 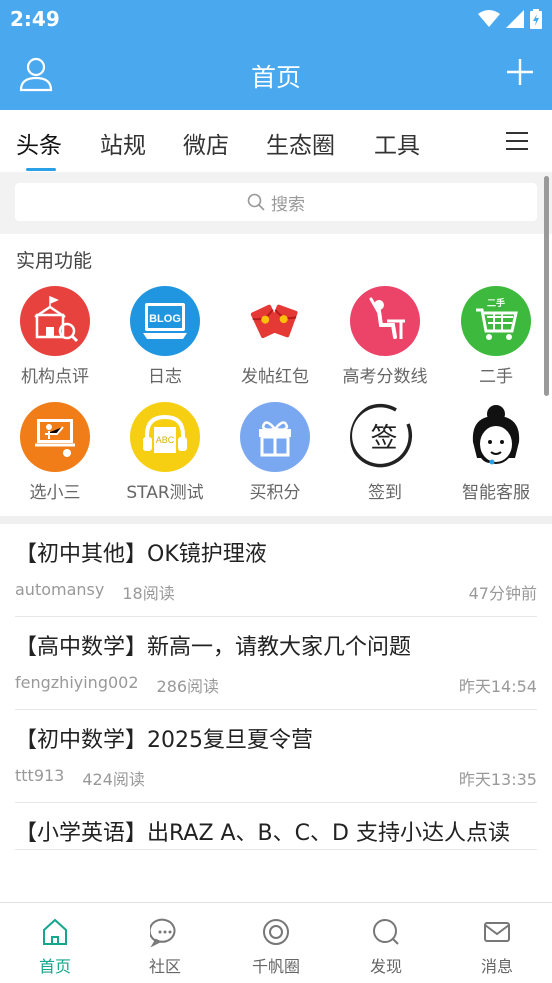 What do you see at coordinates (164, 966) in the screenshot?
I see `nav-label: 社区` at bounding box center [164, 966].